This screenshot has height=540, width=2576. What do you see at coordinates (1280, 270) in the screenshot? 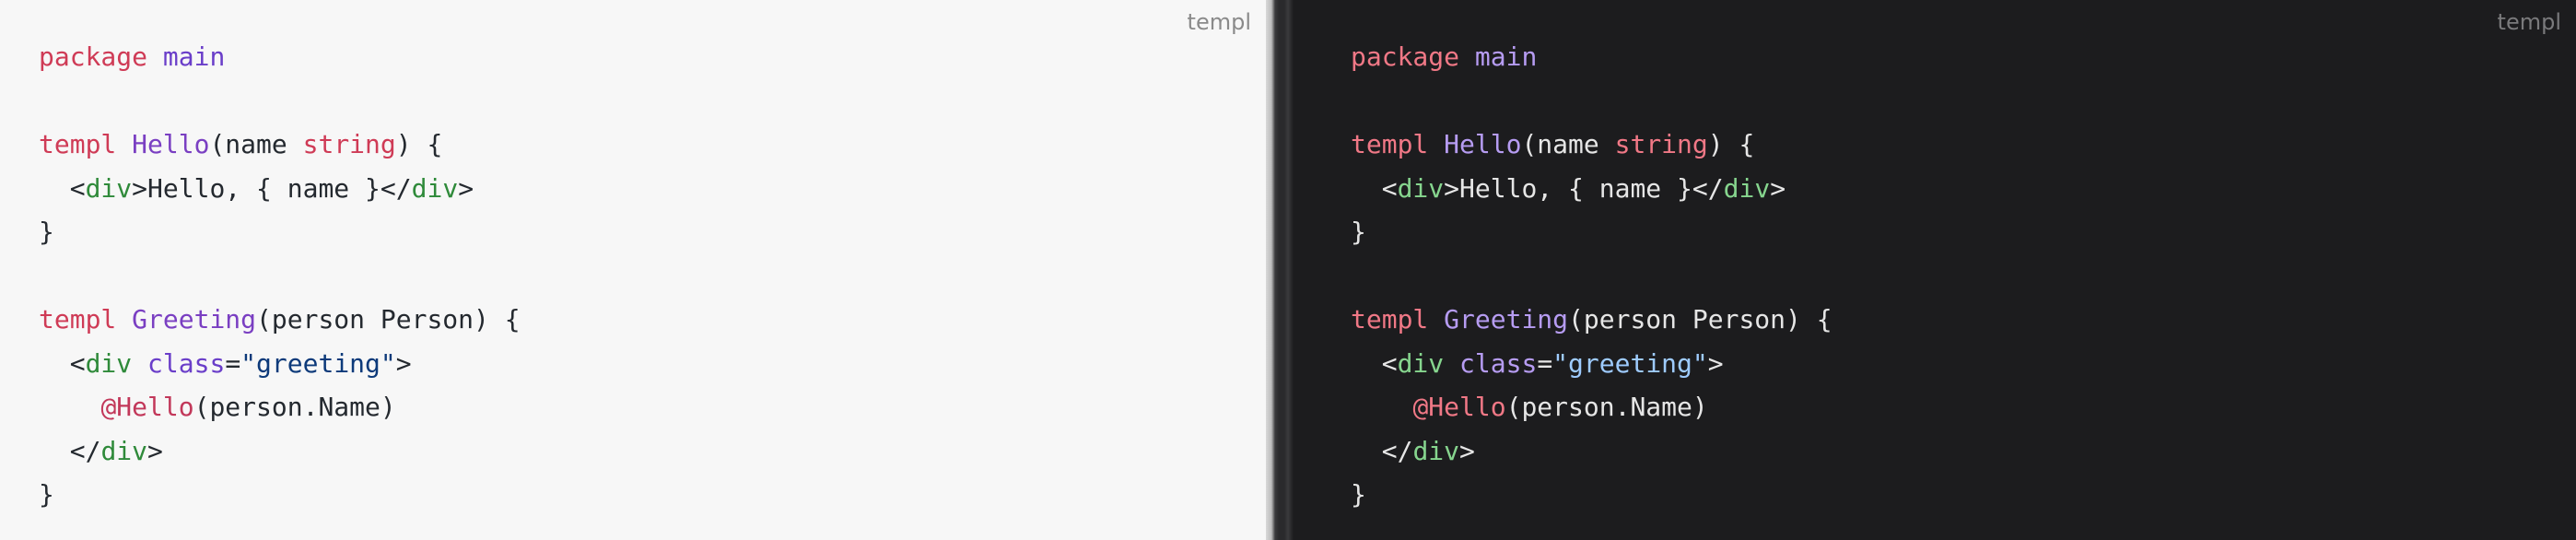
I see `pane-divider` at bounding box center [1280, 270].